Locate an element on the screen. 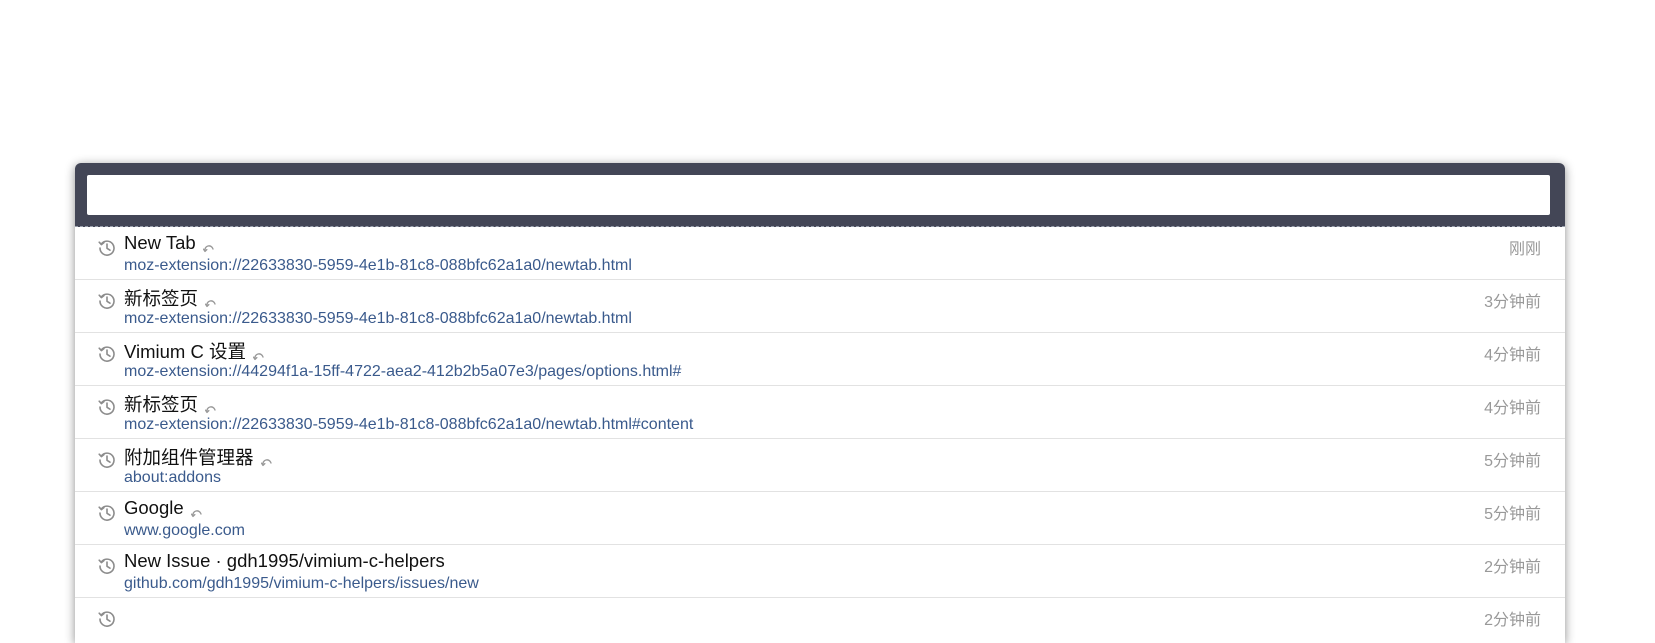 The width and height of the screenshot is (1655, 643). item-top-line: 附加组件管理器 is located at coordinates (198, 457).